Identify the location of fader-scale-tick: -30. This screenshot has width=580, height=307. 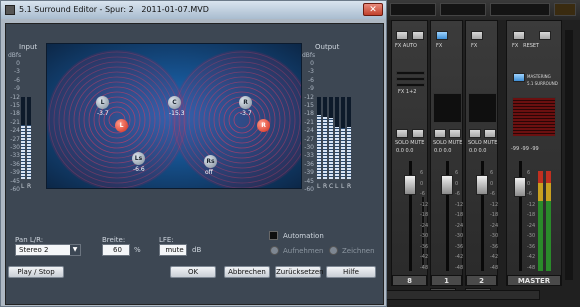
(424, 236).